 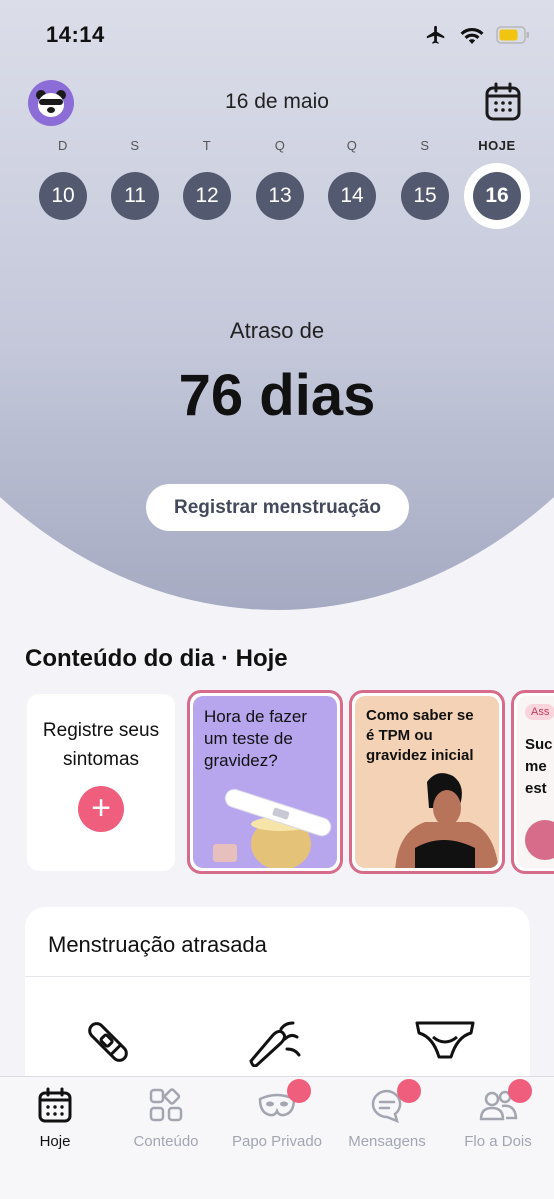 What do you see at coordinates (166, 1105) in the screenshot?
I see `grid-icon` at bounding box center [166, 1105].